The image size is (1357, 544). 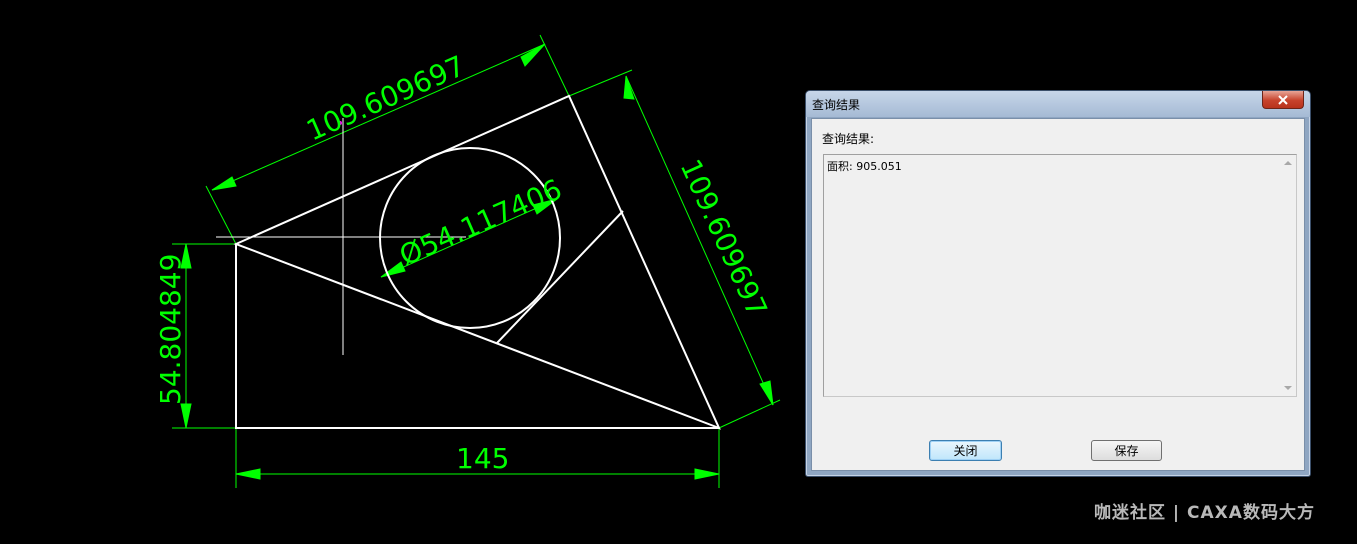 I want to click on scroll-down-arrow-icon, so click(x=1288, y=388).